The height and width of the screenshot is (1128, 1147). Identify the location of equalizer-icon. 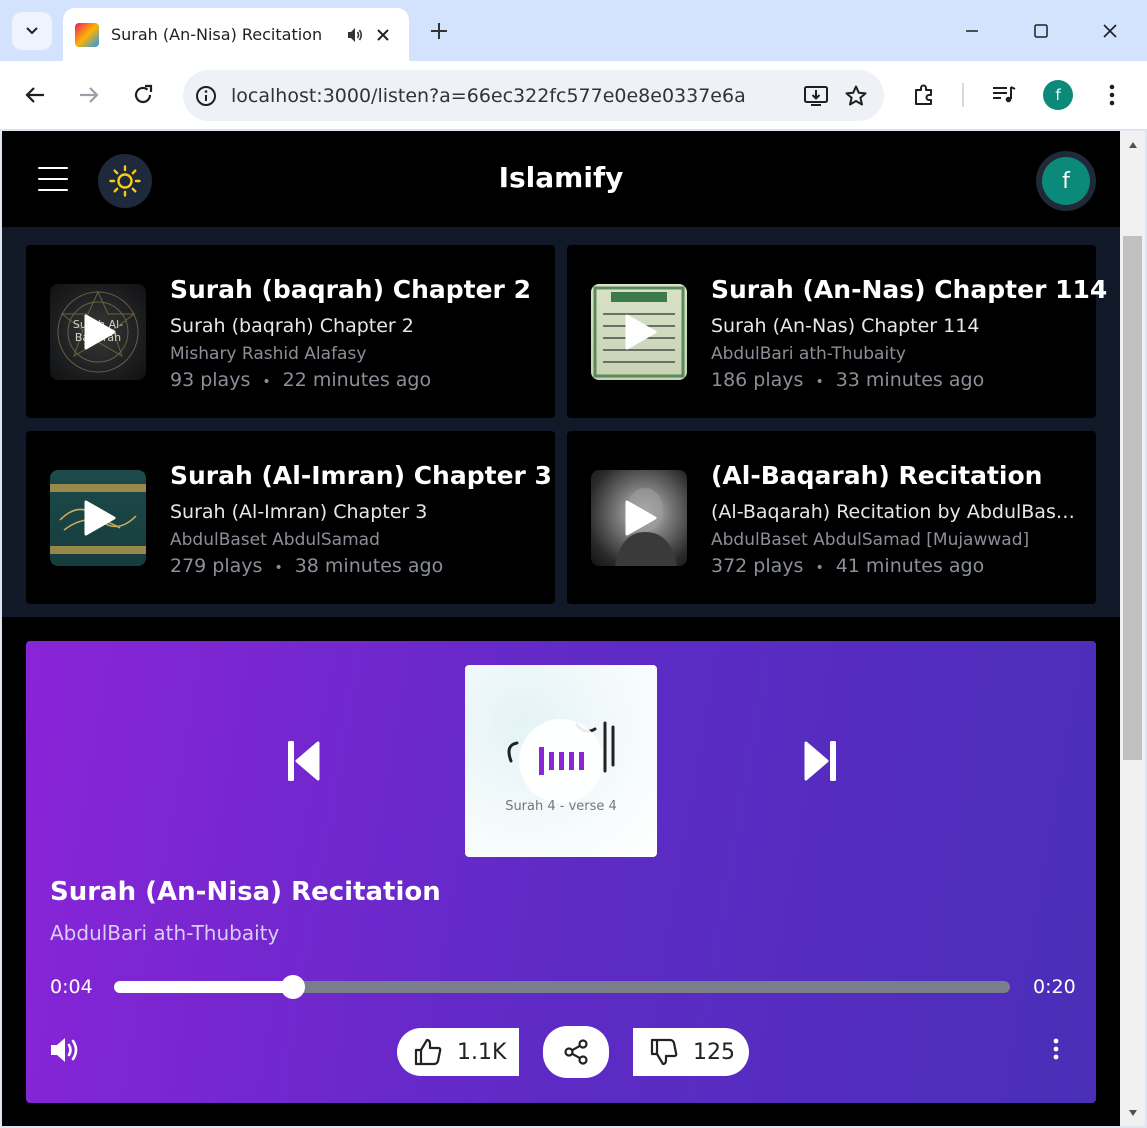
(561, 761).